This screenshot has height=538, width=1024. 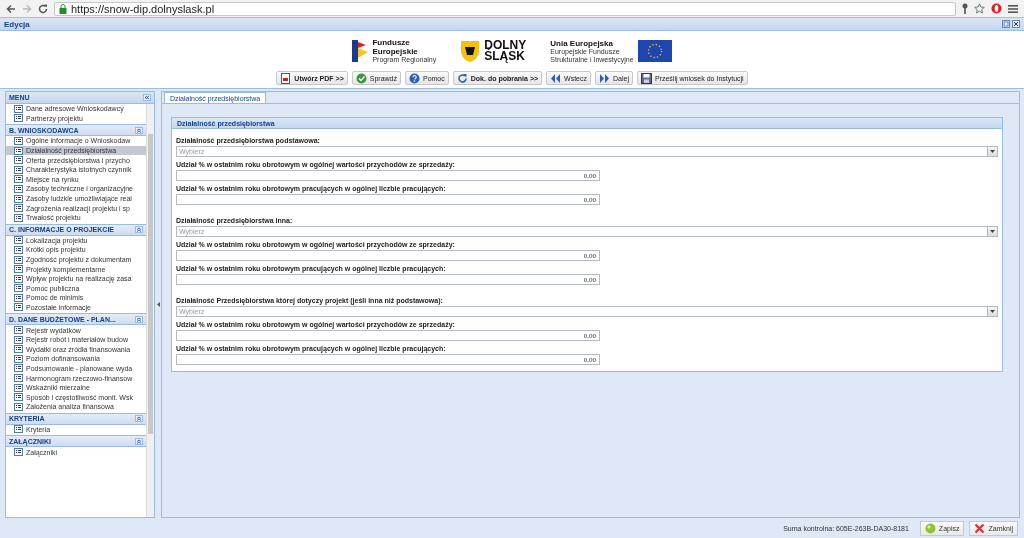 I want to click on logo-text: Unia Europejska, so click(x=581, y=43).